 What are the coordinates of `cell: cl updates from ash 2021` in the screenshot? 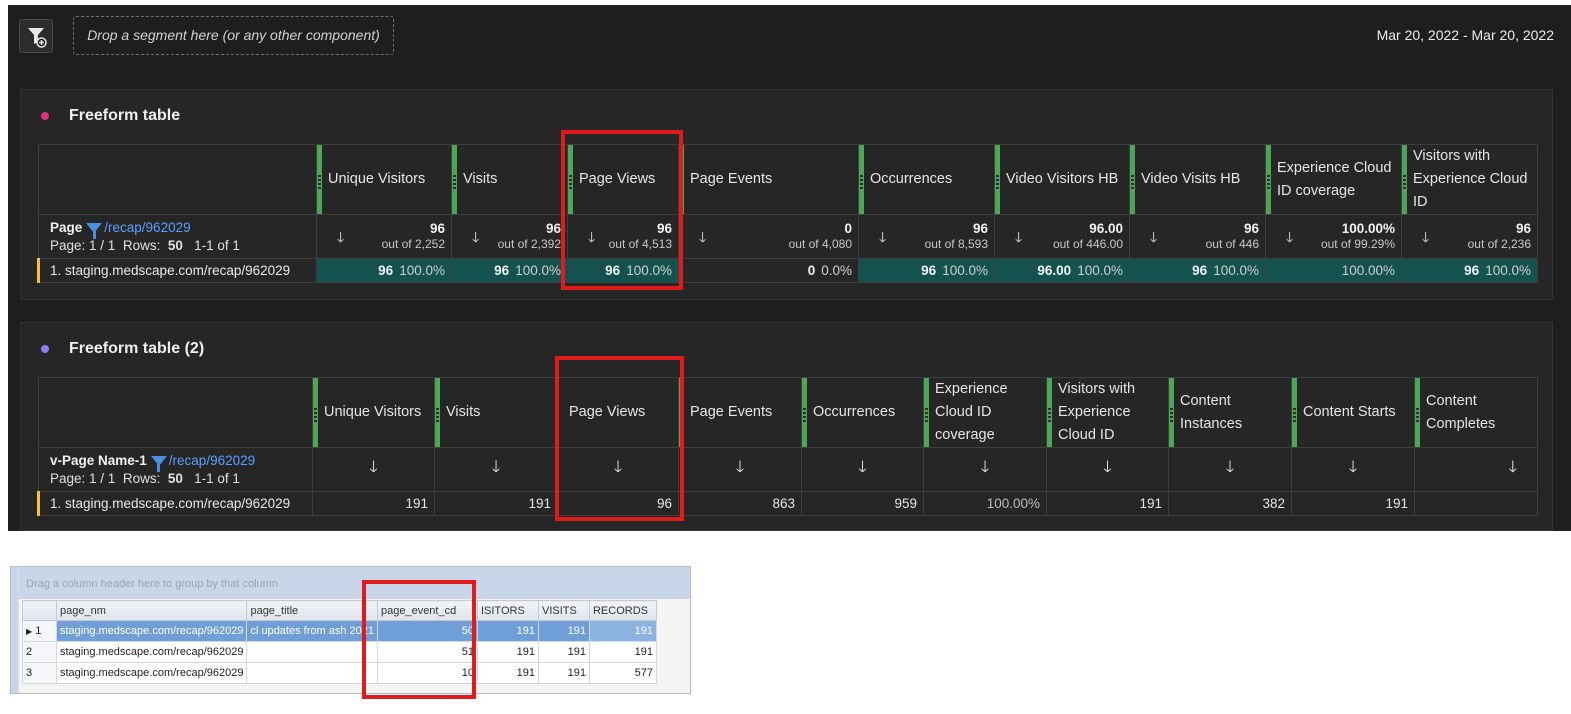 It's located at (312, 631).